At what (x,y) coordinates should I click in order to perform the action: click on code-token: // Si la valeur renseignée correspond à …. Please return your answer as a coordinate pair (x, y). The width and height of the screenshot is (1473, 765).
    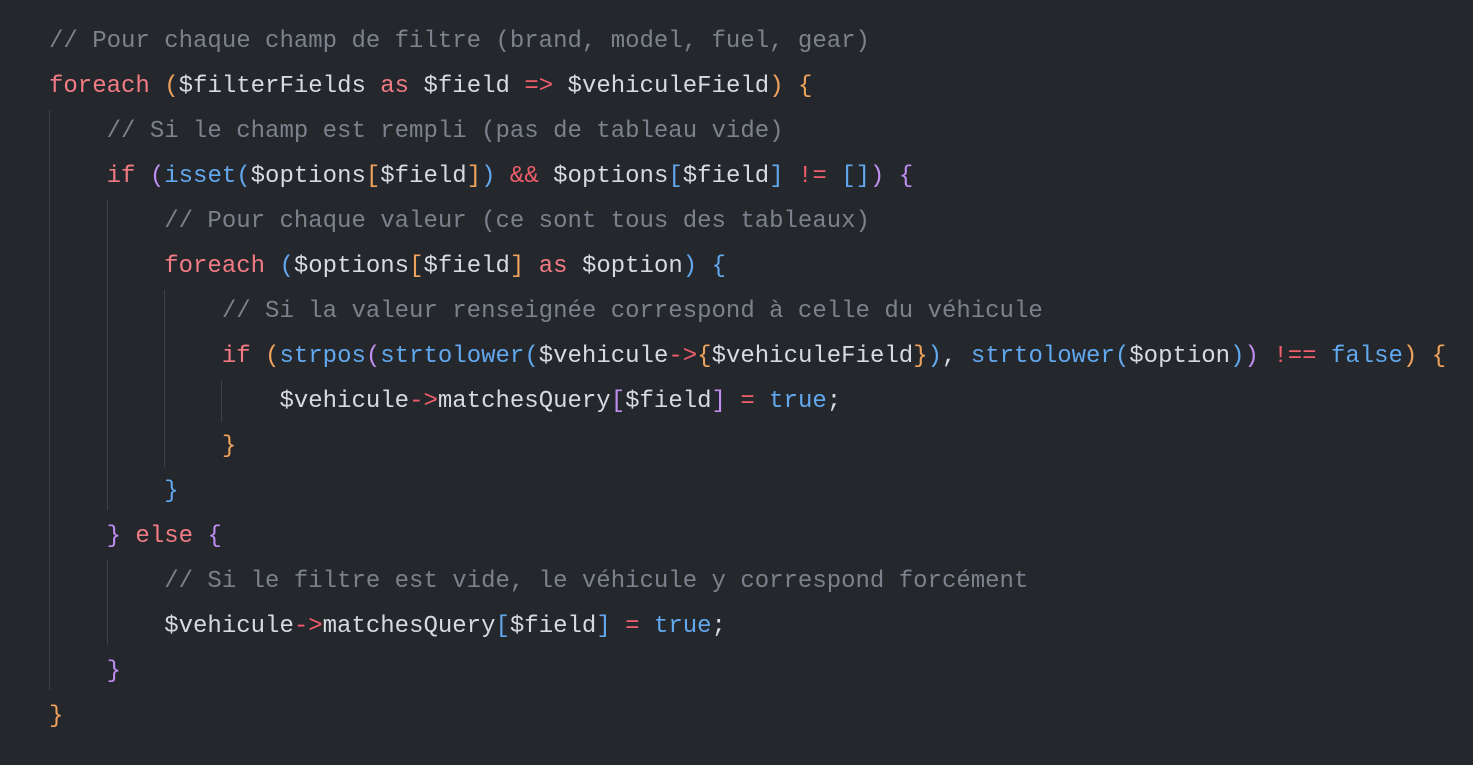
    Looking at the image, I should click on (632, 311).